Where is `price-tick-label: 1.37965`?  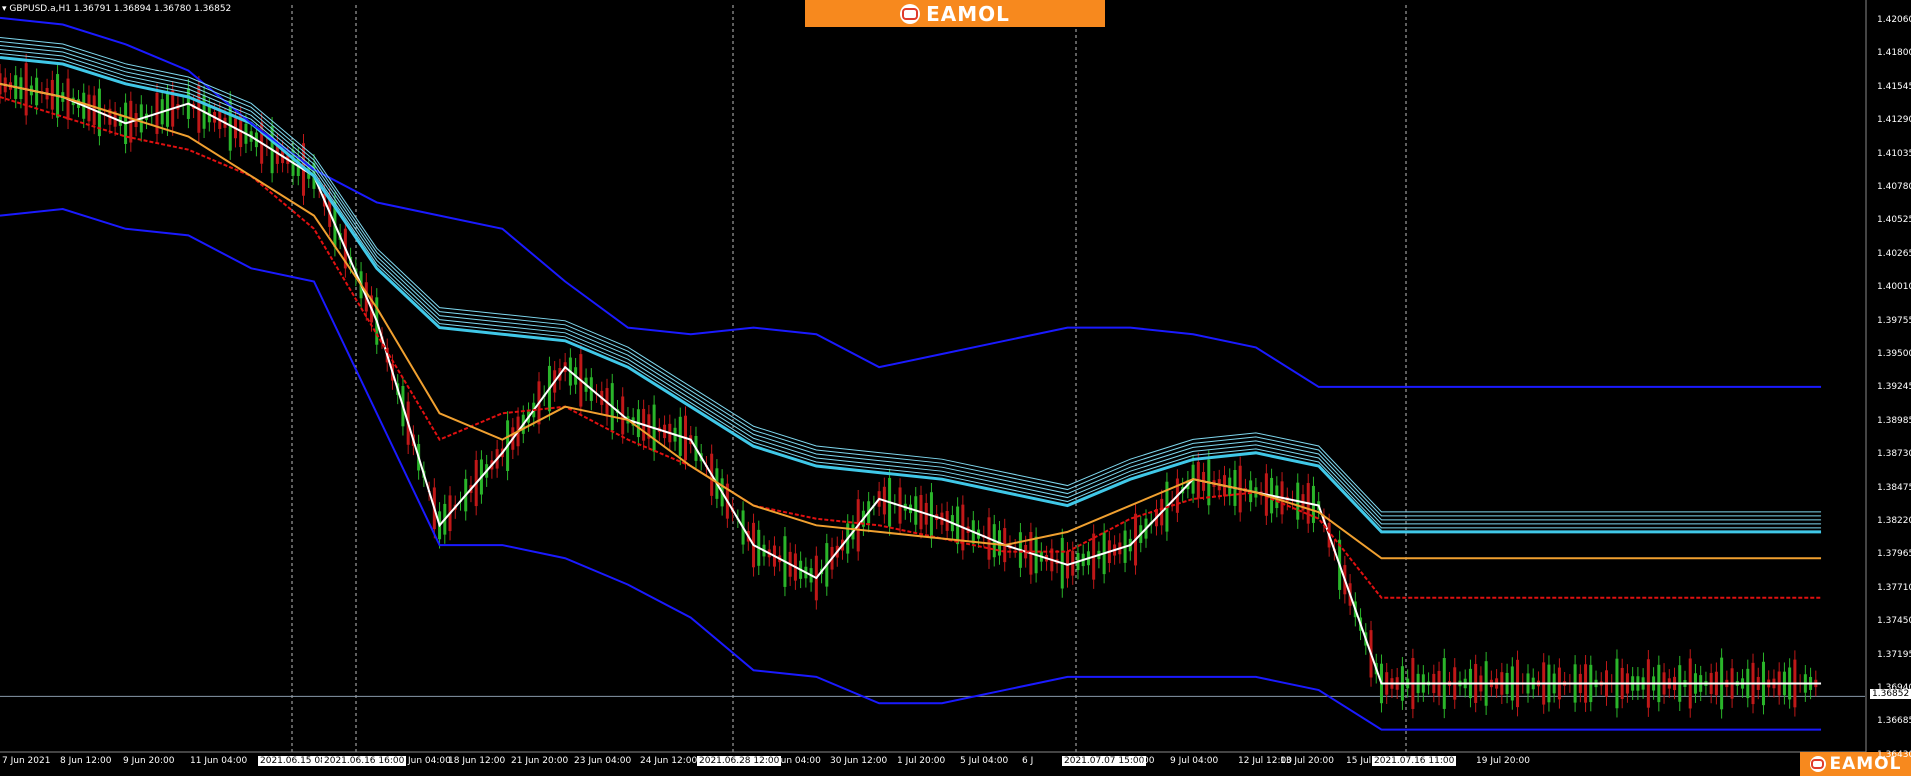
price-tick-label: 1.37965 is located at coordinates (1894, 554).